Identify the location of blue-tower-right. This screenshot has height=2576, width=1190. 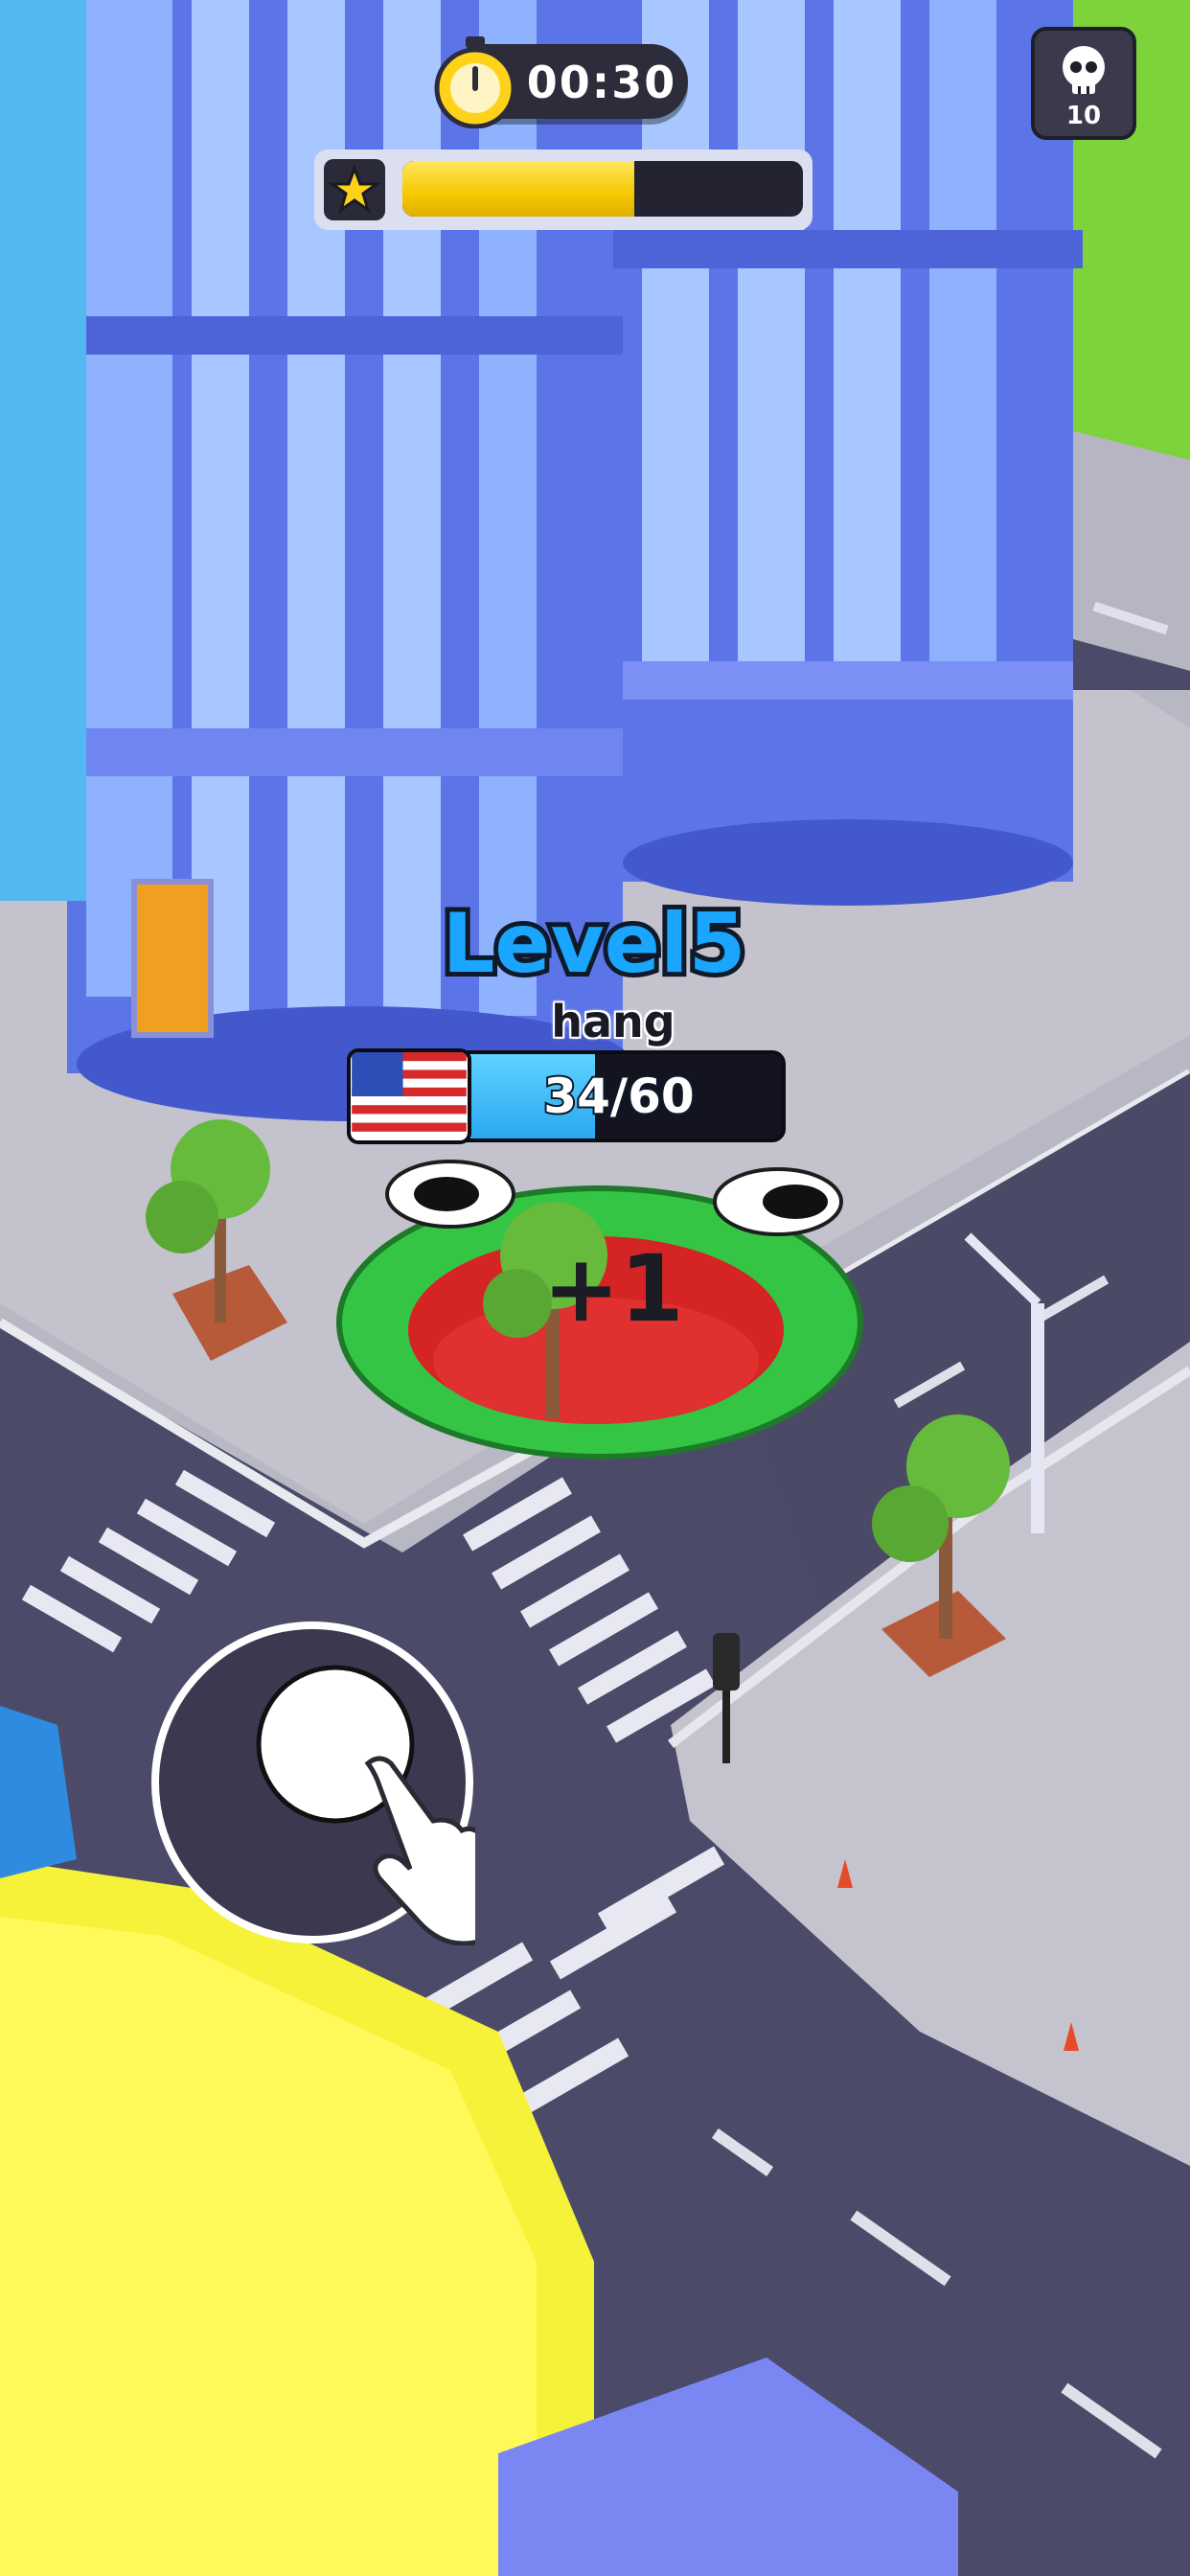
(848, 453).